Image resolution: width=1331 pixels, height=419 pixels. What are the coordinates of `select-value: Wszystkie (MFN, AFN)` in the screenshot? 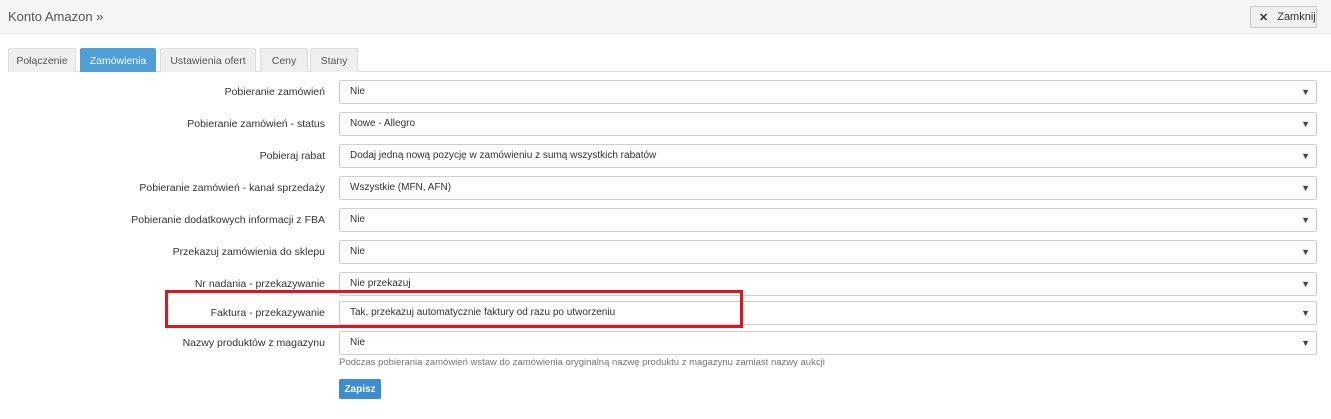 It's located at (401, 187).